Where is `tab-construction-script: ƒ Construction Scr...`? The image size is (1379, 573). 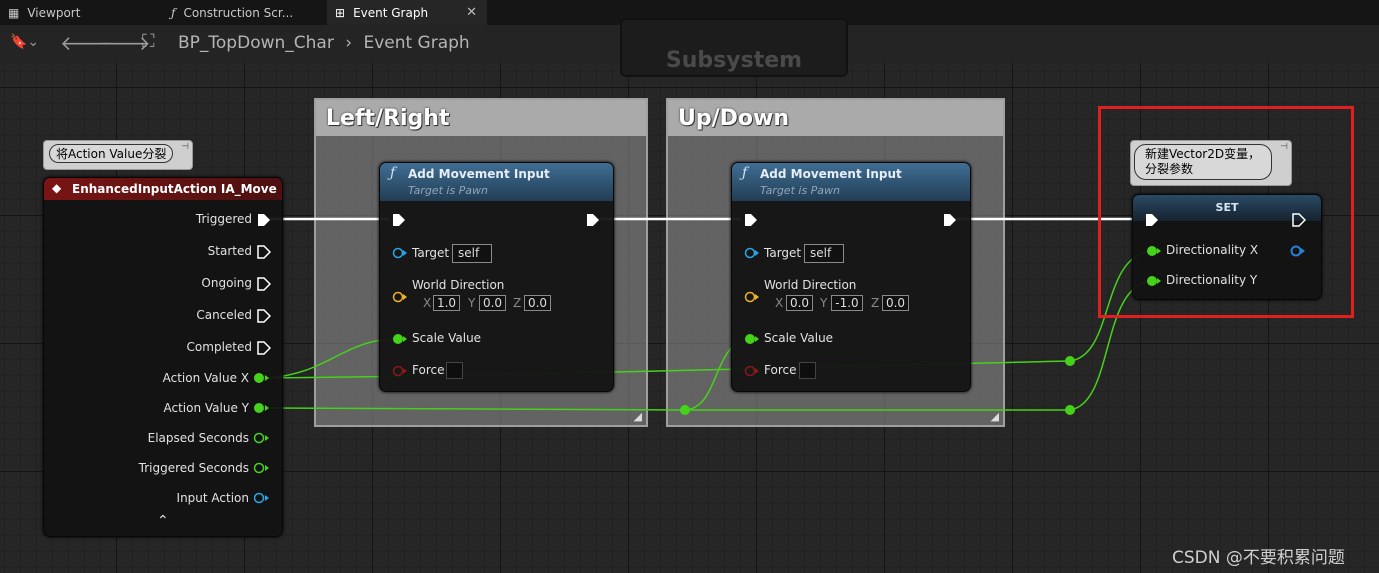 tab-construction-script: ƒ Construction Scr... is located at coordinates (243, 12).